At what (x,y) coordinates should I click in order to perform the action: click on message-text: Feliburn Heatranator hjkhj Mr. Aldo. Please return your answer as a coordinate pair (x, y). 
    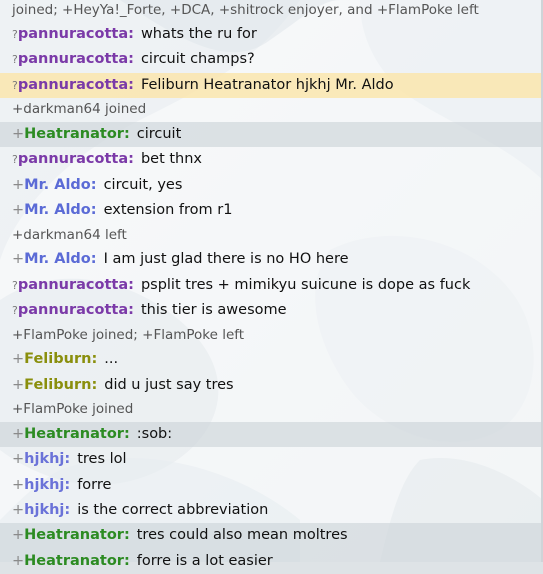
    Looking at the image, I should click on (267, 84).